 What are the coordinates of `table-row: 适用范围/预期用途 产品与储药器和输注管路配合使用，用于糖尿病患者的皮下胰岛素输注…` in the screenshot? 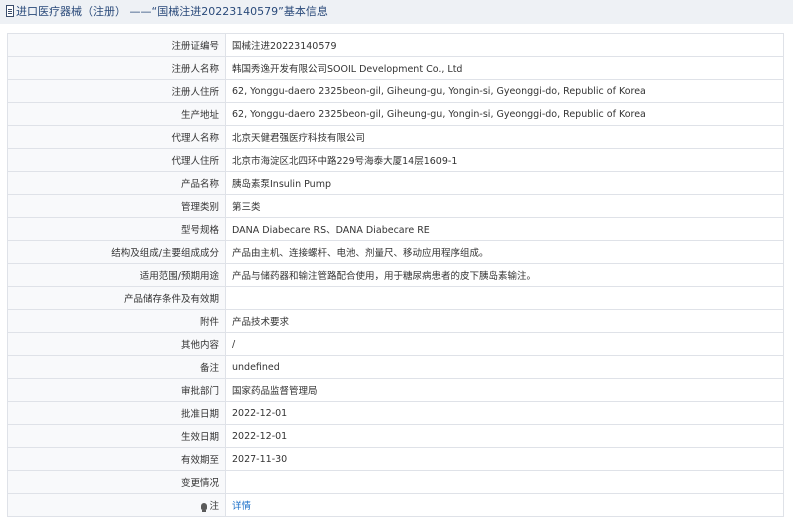 It's located at (395, 275).